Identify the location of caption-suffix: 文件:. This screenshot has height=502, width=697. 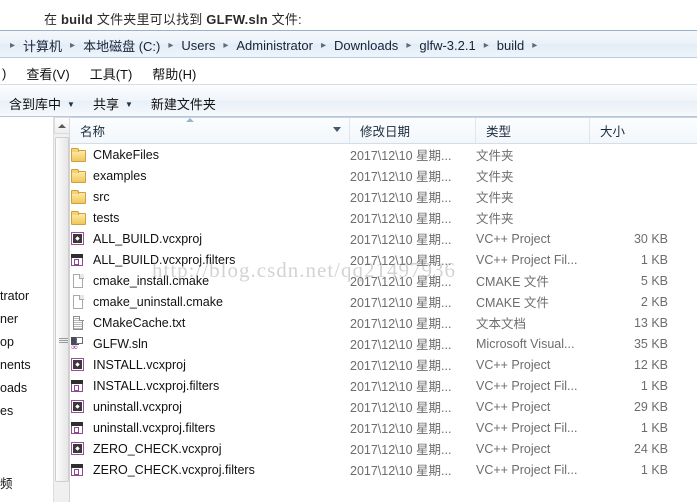
(284, 19).